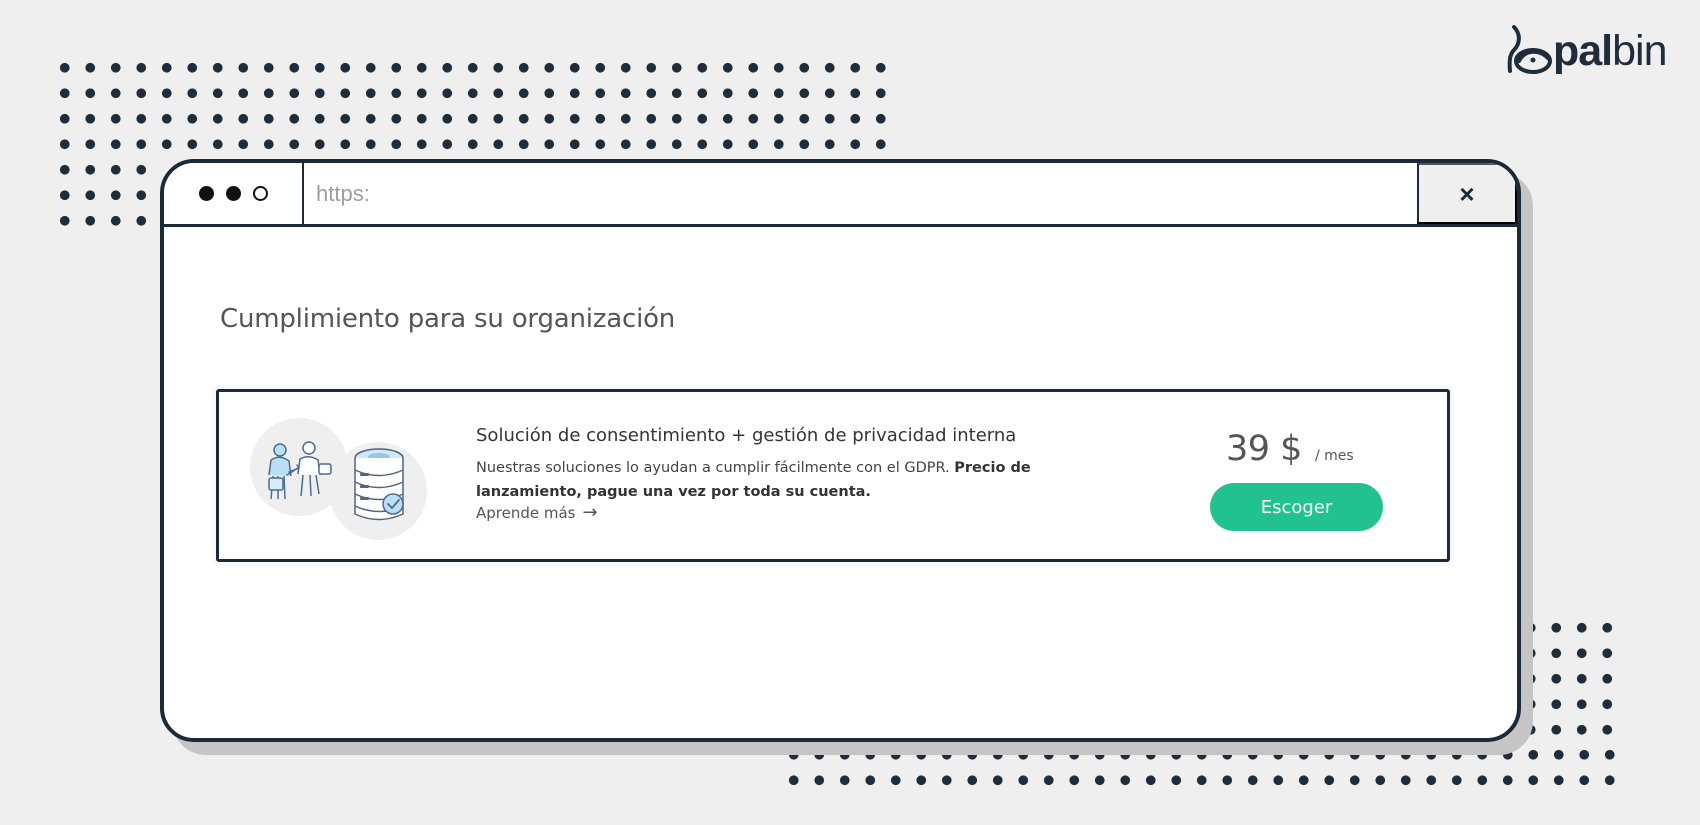 The width and height of the screenshot is (1700, 825). What do you see at coordinates (1639, 51) in the screenshot?
I see `logo-light-text: bin` at bounding box center [1639, 51].